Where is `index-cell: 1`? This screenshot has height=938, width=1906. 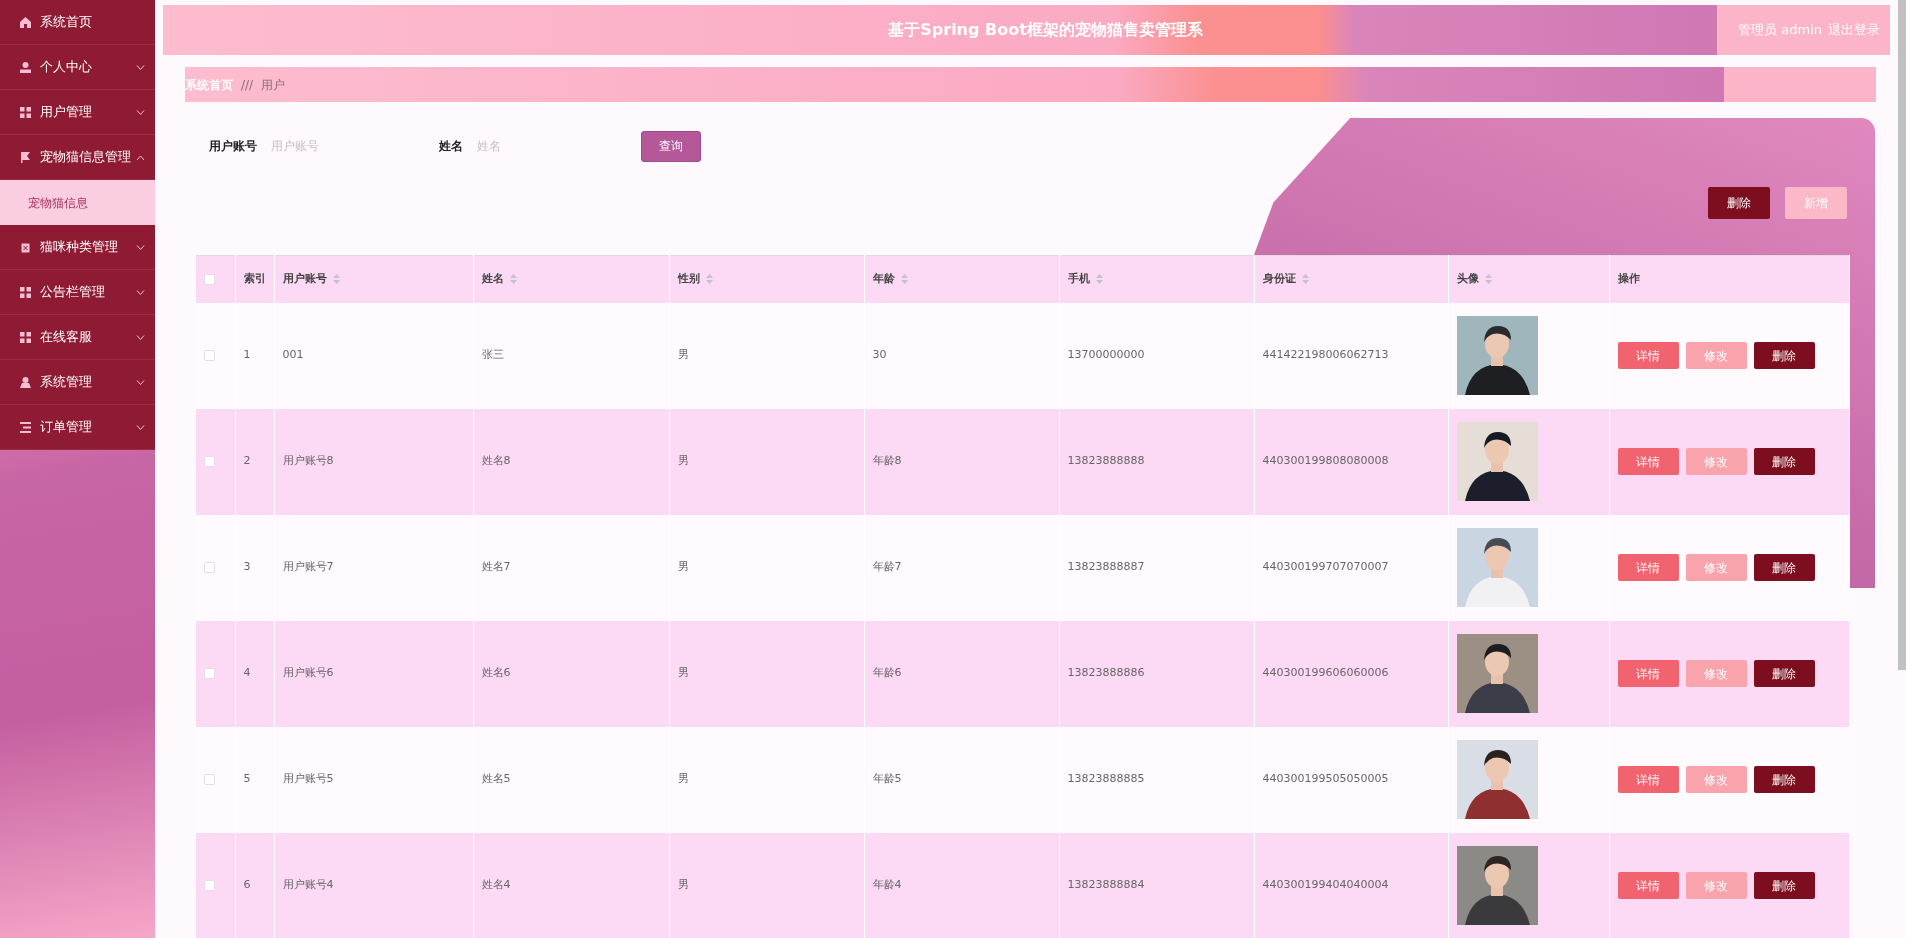
index-cell: 1 is located at coordinates (247, 355).